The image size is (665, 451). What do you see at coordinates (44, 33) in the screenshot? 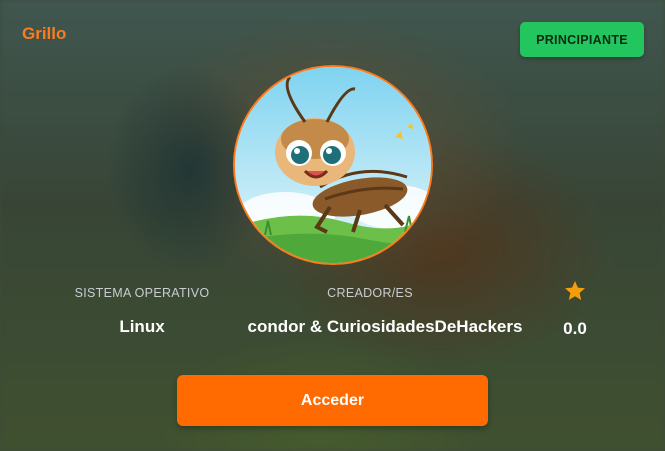
I see `machine-title: Grillo` at bounding box center [44, 33].